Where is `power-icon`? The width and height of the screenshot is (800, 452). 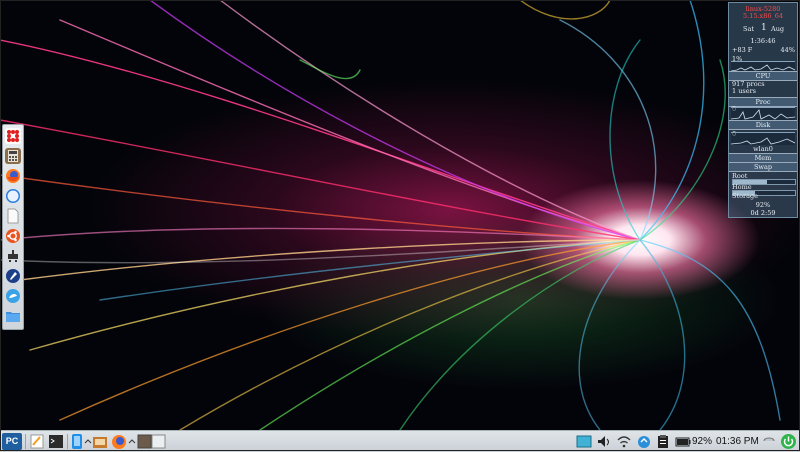 power-icon is located at coordinates (788, 441).